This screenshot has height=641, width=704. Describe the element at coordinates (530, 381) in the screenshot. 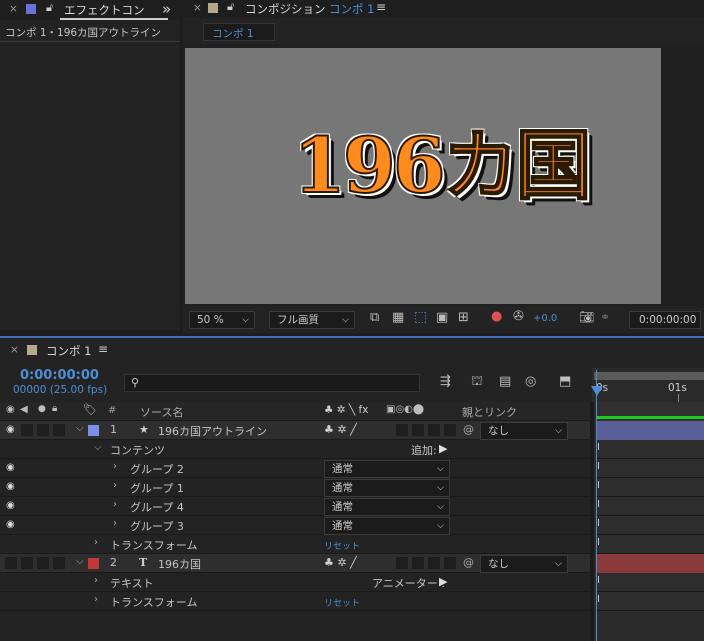

I see `motion-blur-icon: ◎` at that location.